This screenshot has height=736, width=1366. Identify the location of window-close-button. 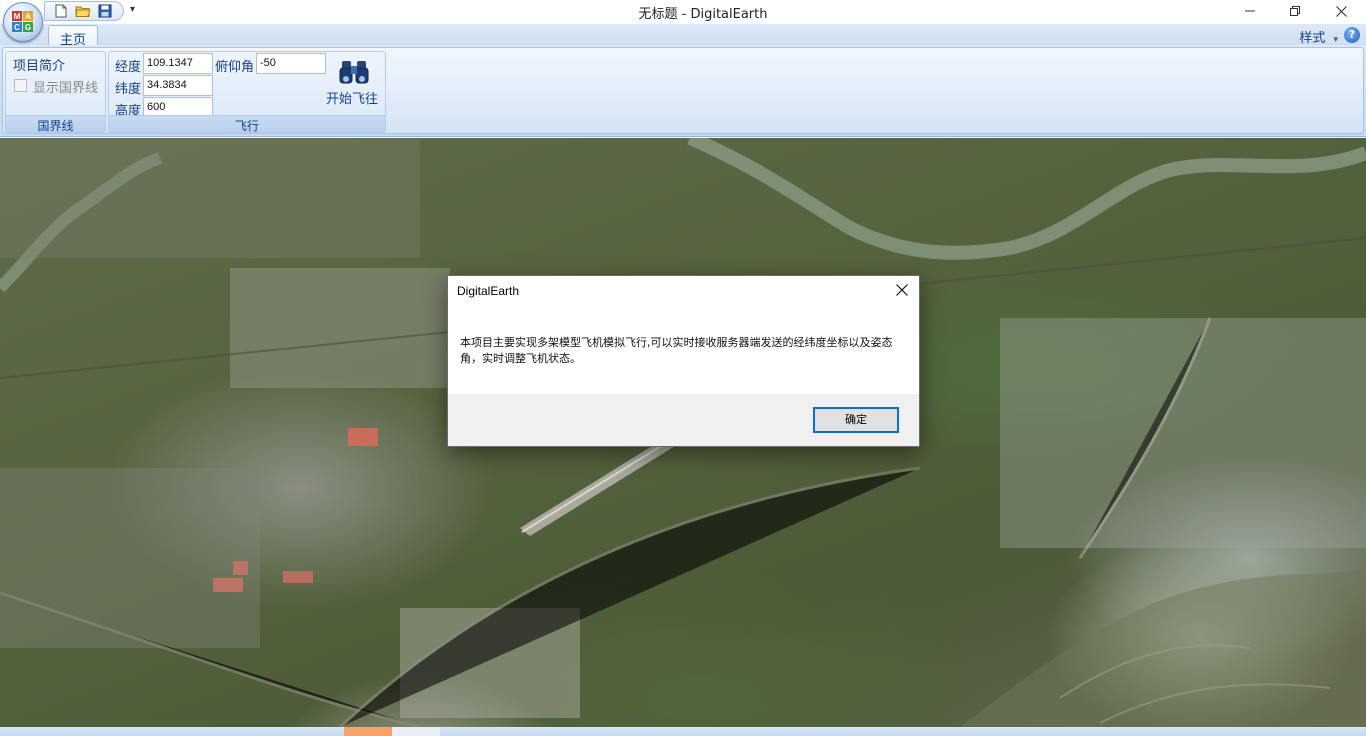
(1341, 11).